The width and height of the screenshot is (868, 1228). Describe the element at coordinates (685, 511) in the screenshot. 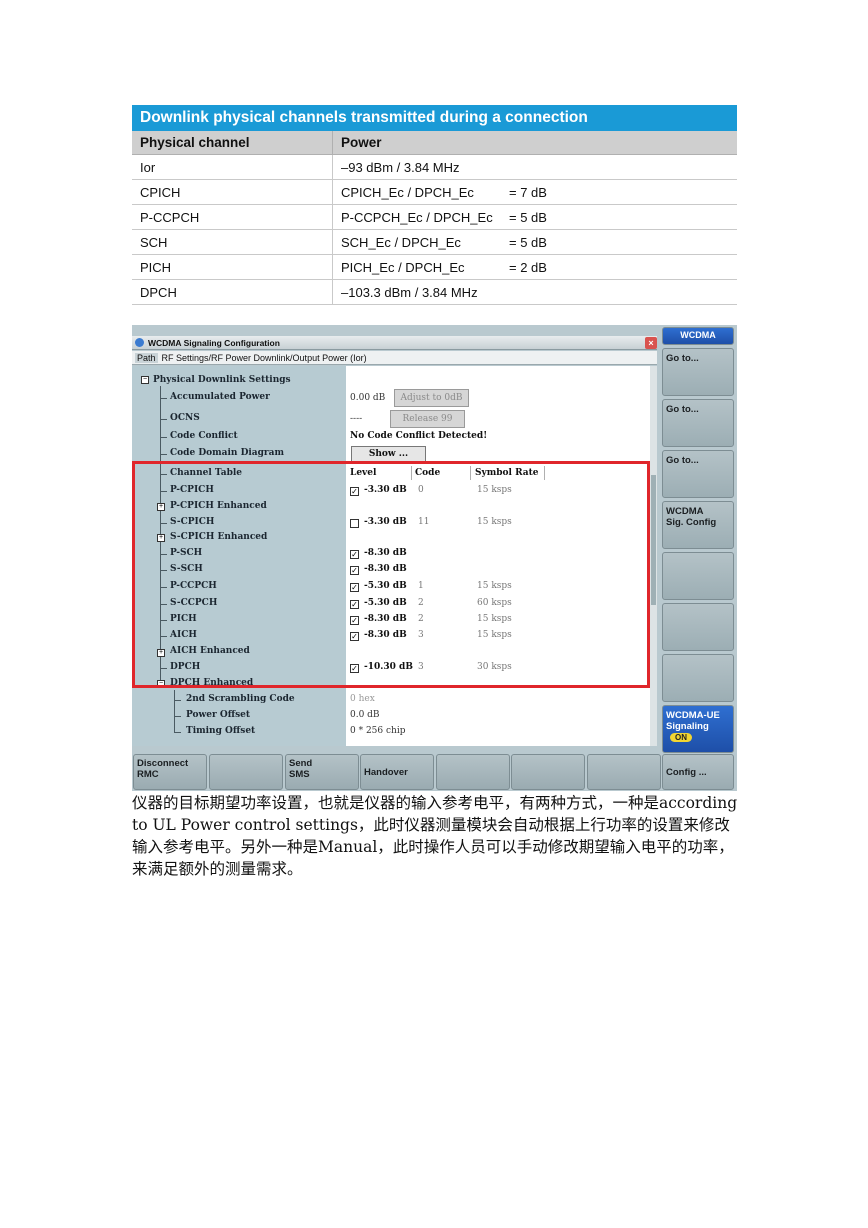

I see `sig-config-line1: WCDMA` at that location.